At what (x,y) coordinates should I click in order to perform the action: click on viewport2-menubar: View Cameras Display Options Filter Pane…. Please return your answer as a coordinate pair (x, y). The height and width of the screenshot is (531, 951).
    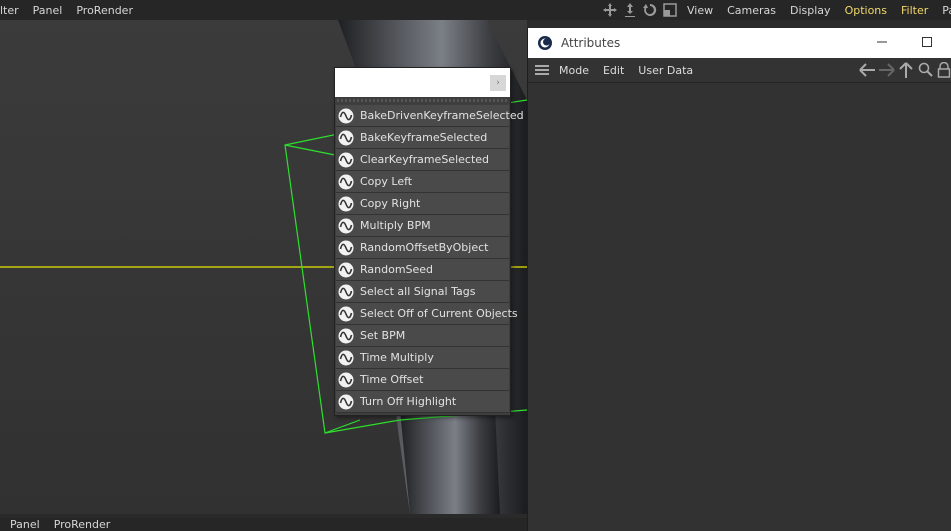
    Looking at the image, I should click on (815, 10).